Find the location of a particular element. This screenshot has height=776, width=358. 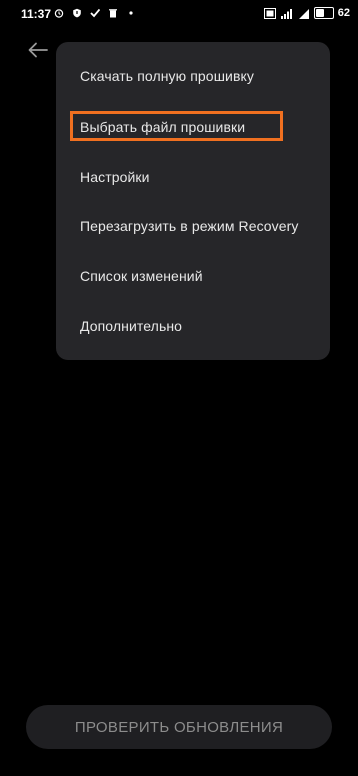

trash-icon is located at coordinates (113, 13).